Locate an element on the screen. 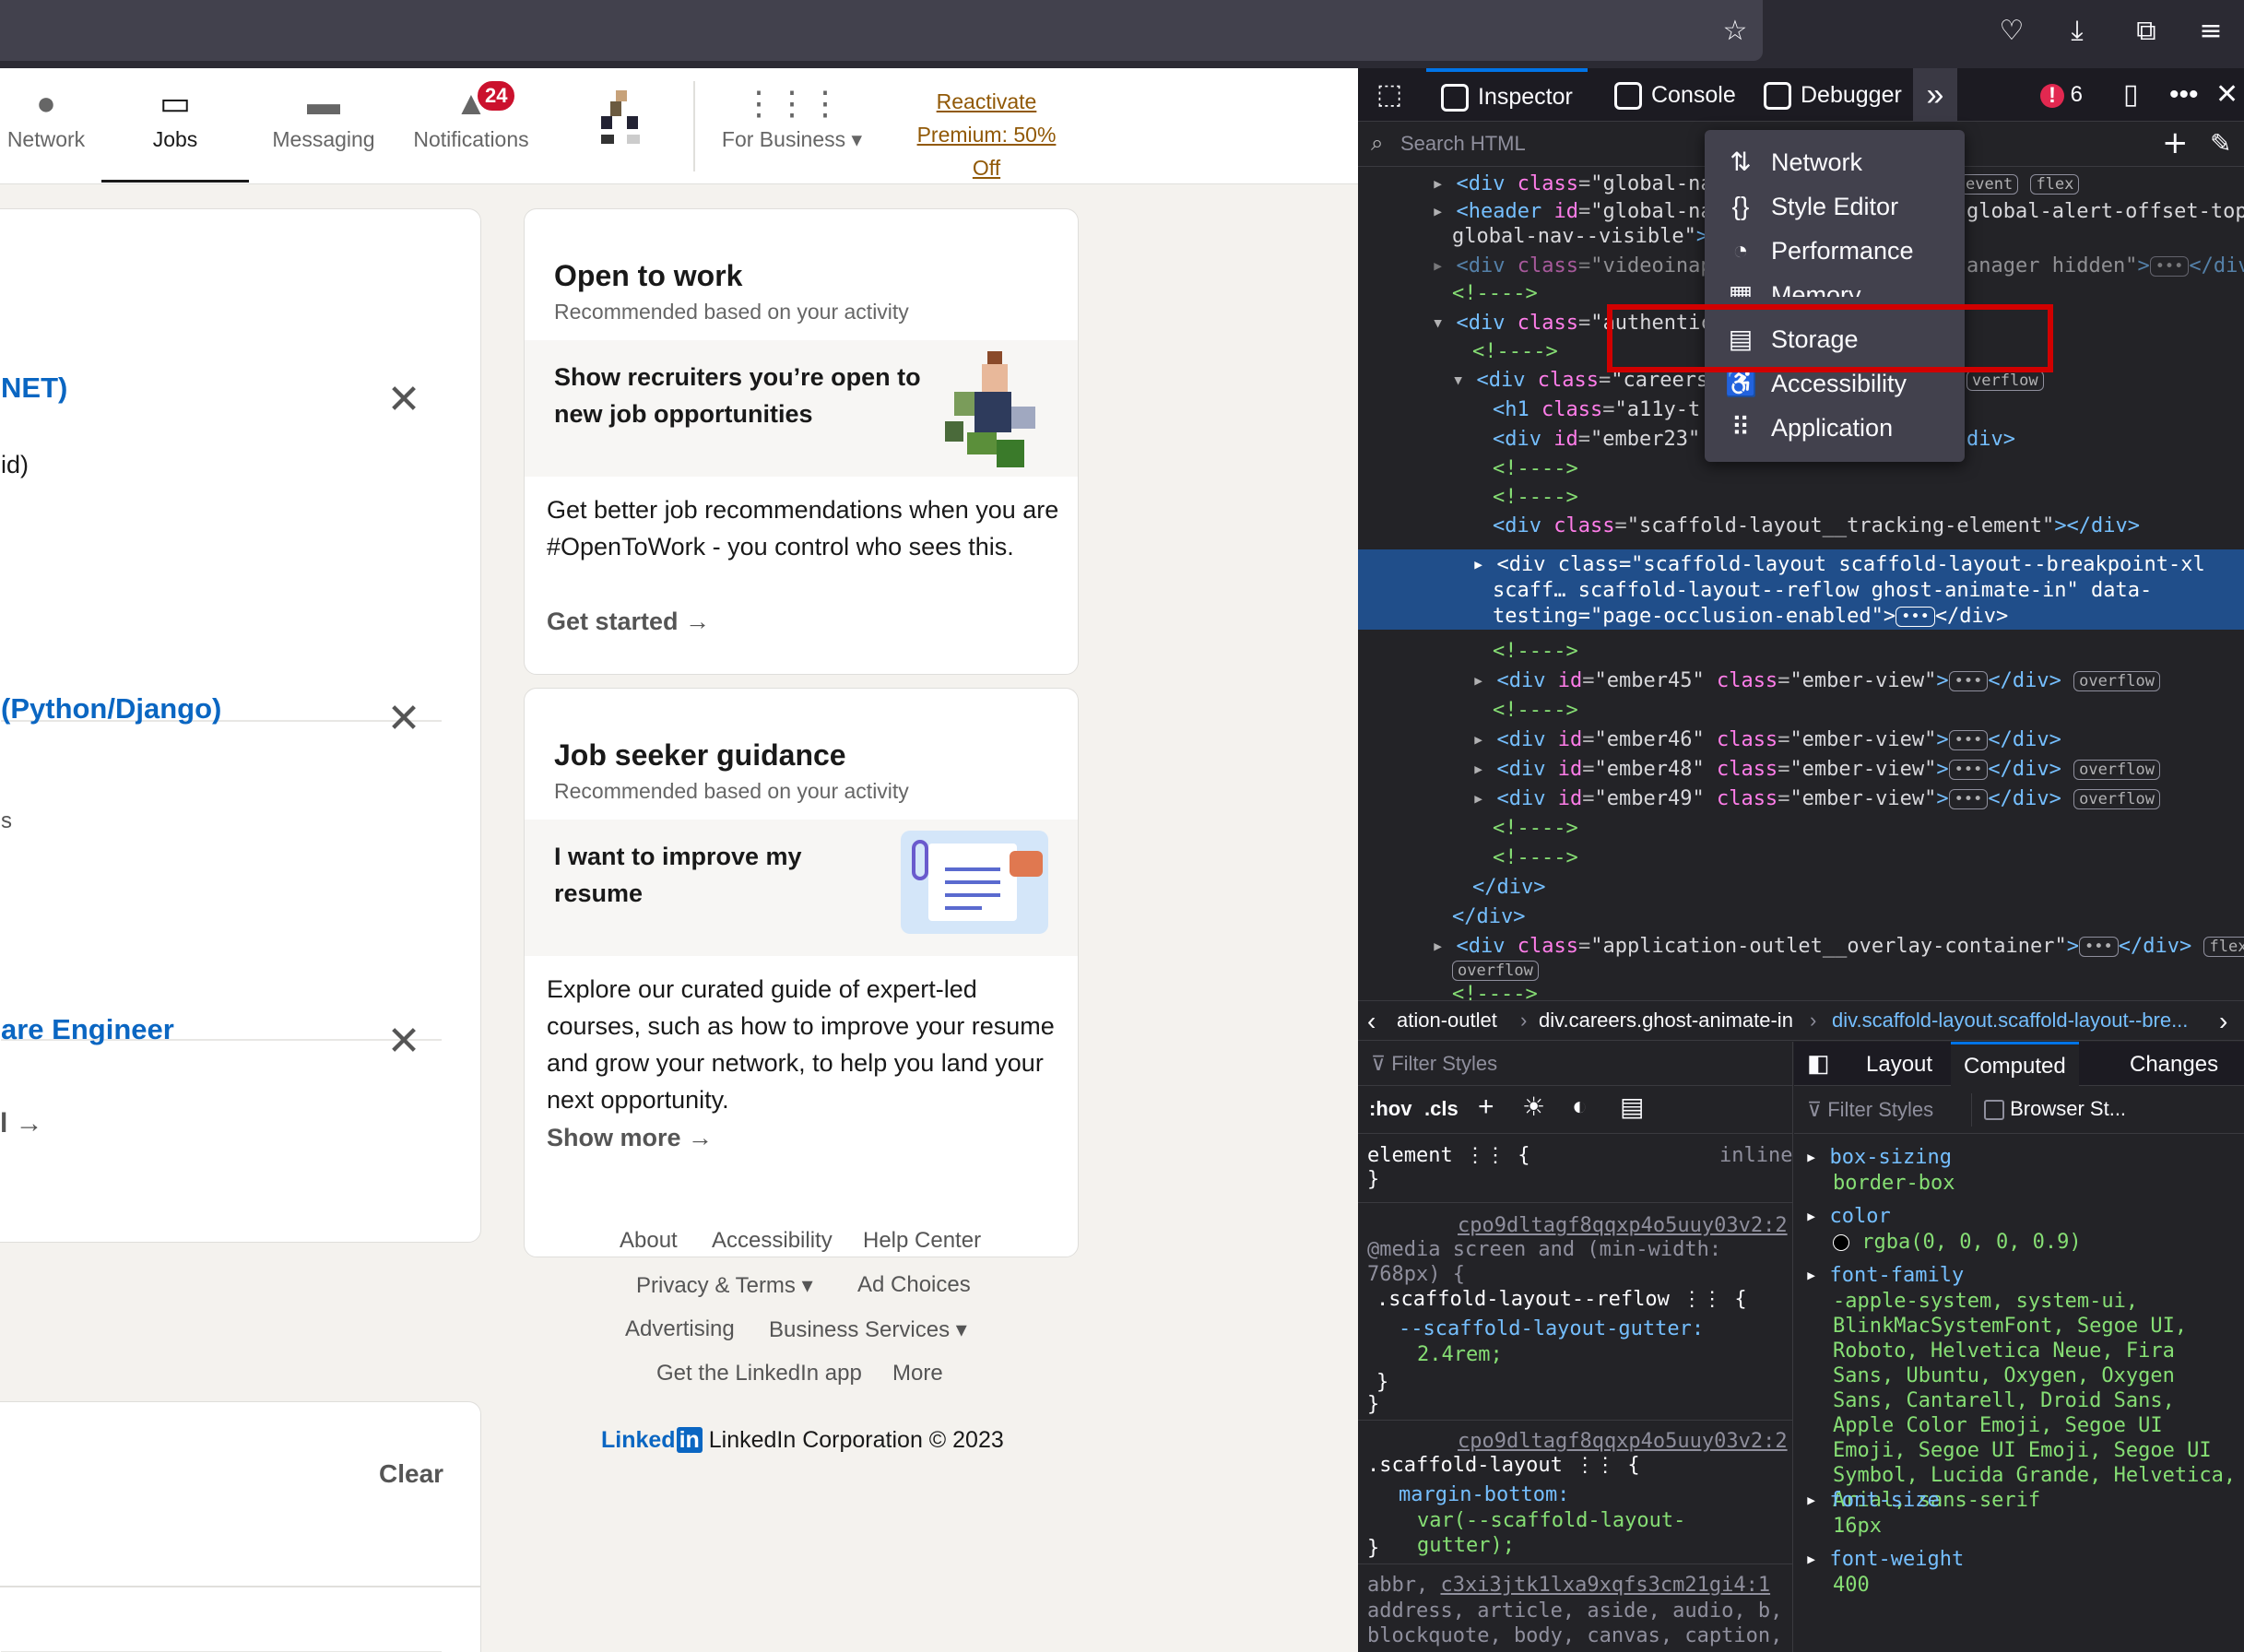 This screenshot has width=2244, height=1652. overflow-menu-icon: ••• is located at coordinates (2184, 95).